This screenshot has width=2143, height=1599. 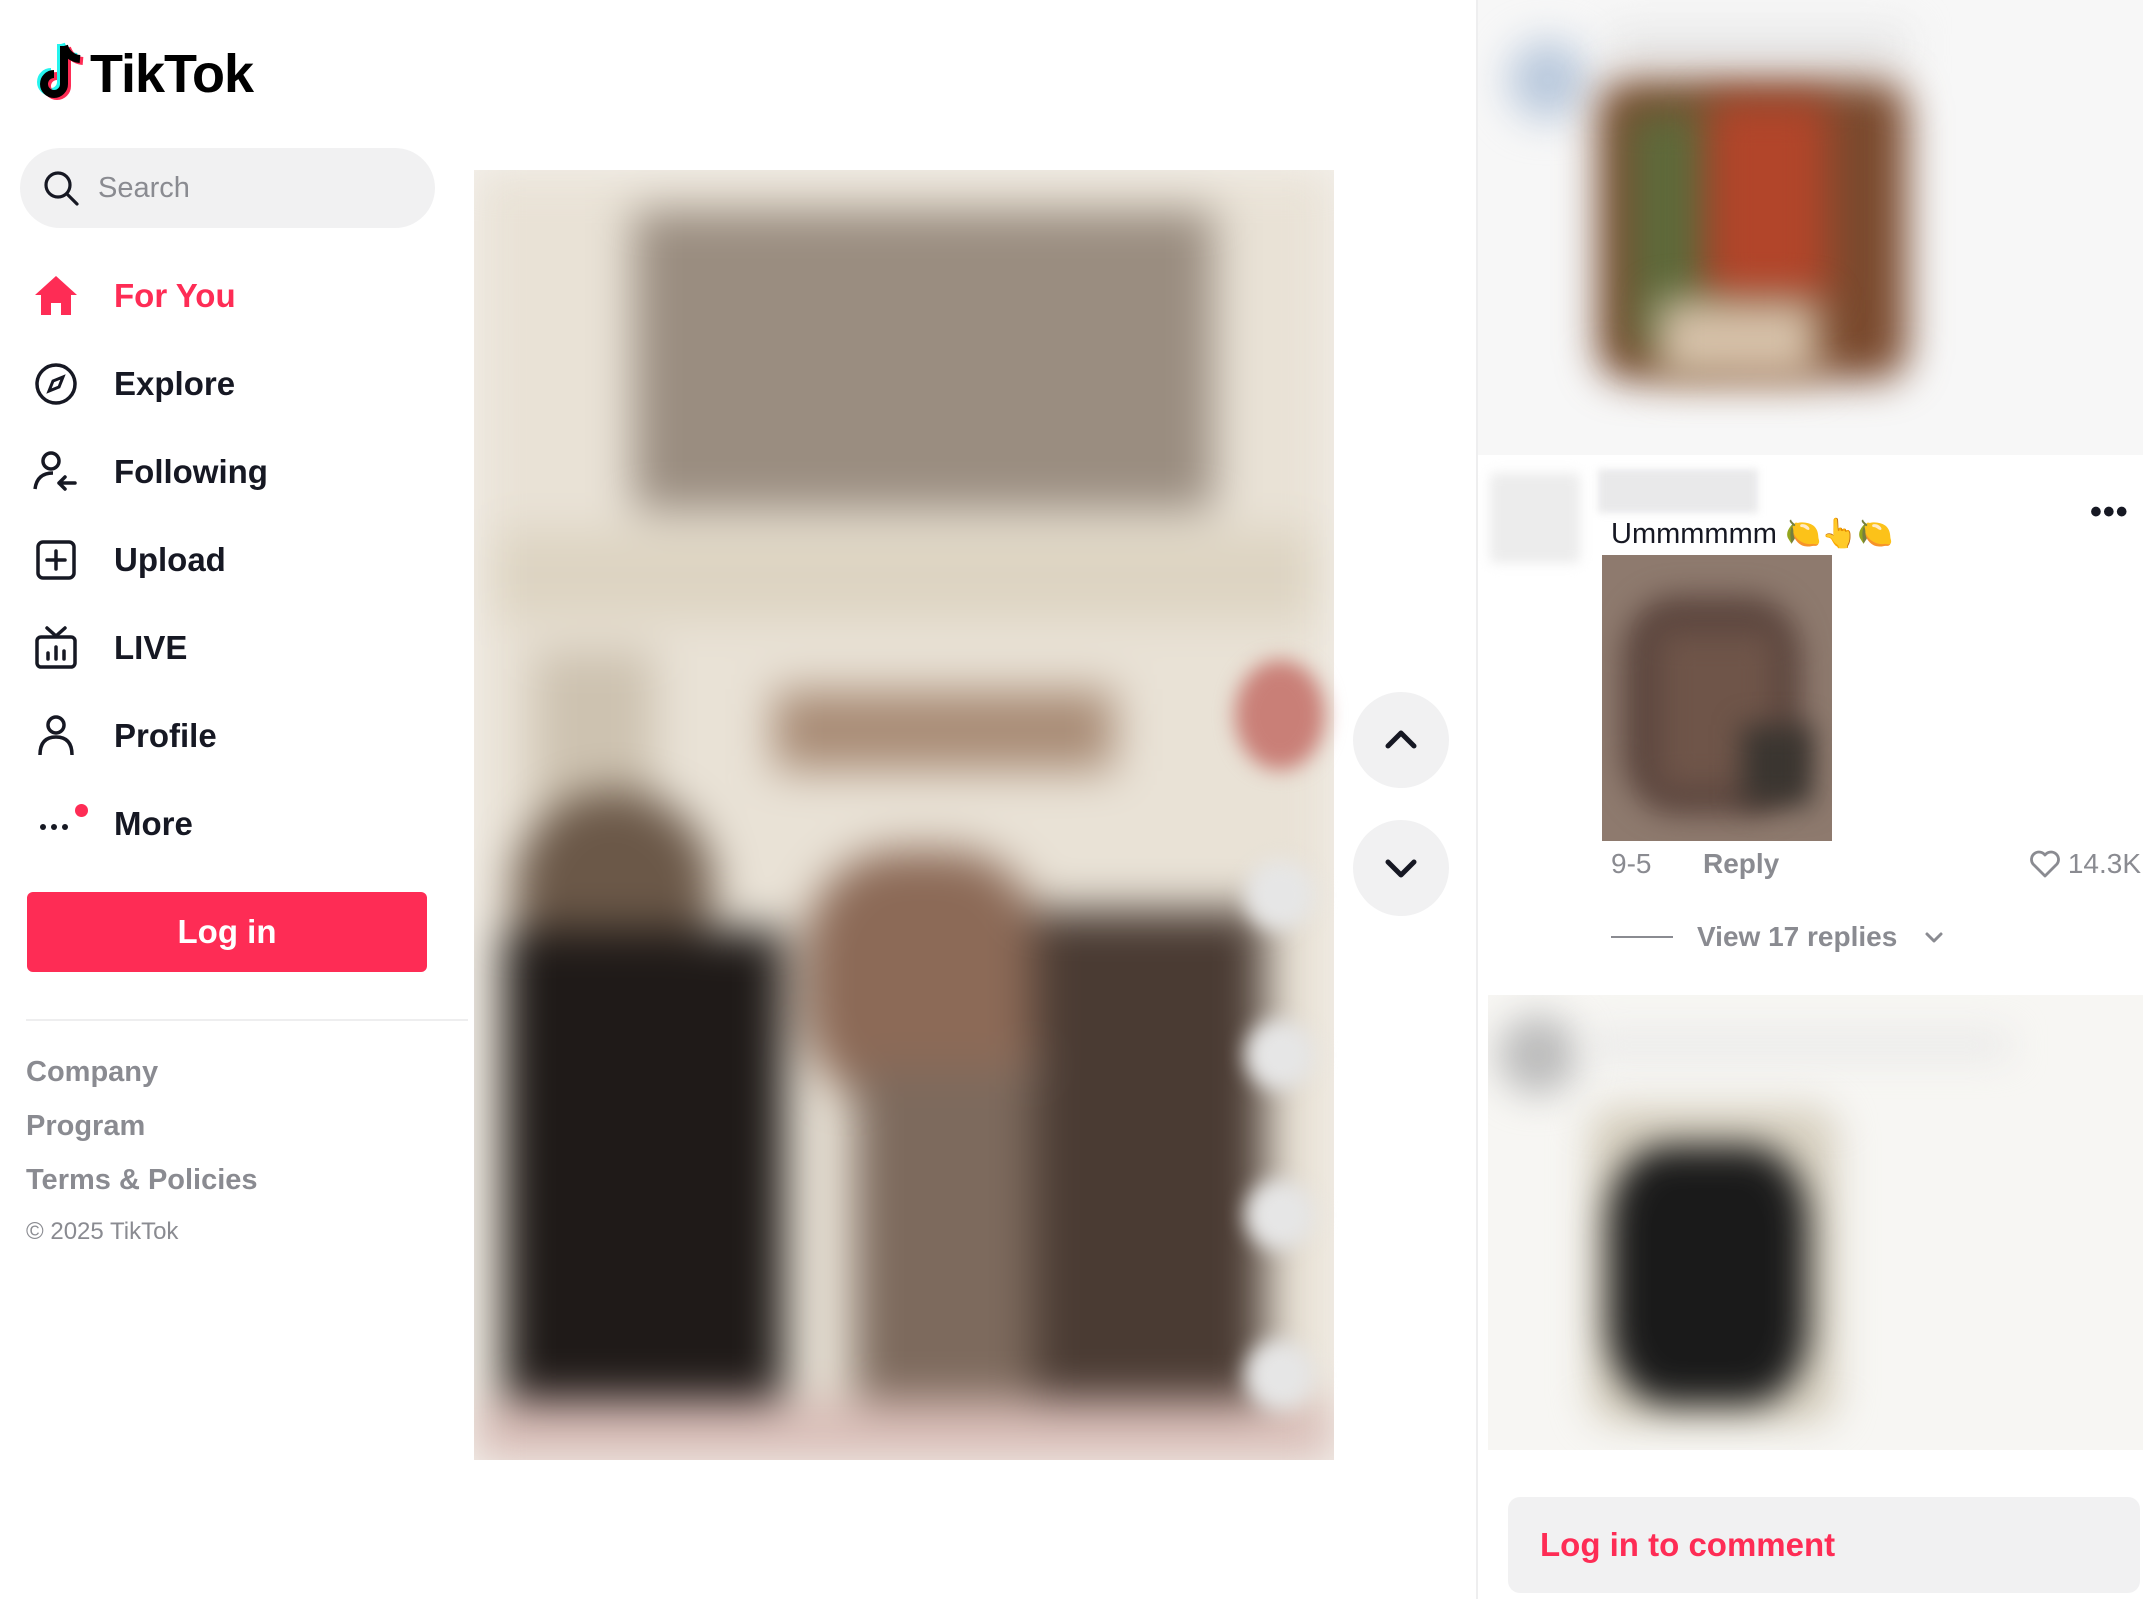 What do you see at coordinates (170, 559) in the screenshot?
I see `nav-label: Upload` at bounding box center [170, 559].